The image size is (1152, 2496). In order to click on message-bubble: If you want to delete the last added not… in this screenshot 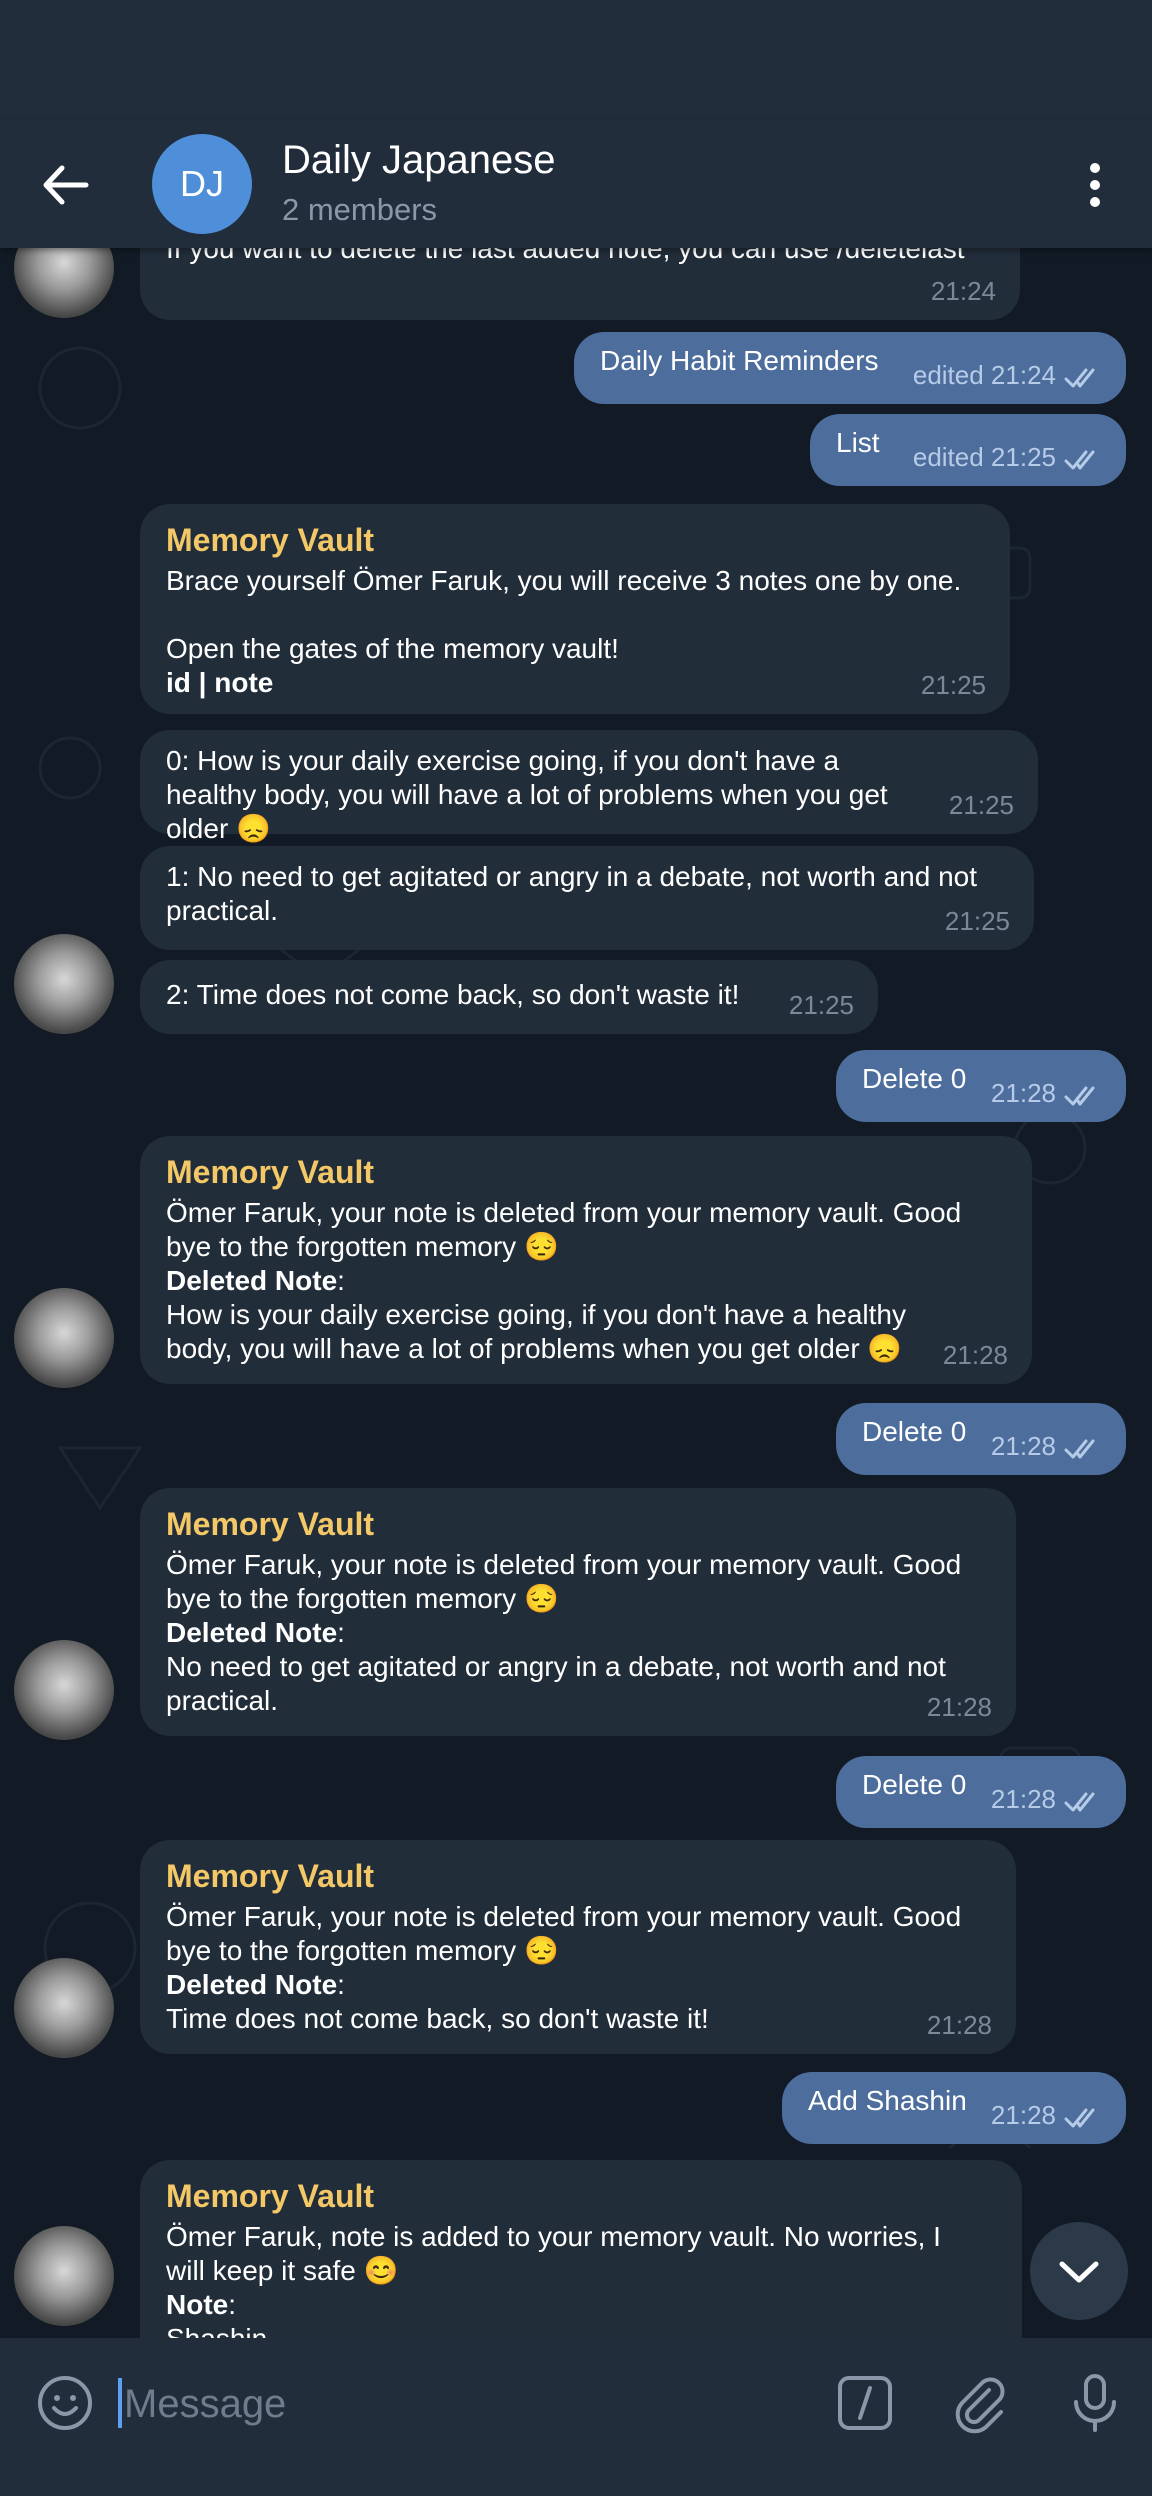, I will do `click(580, 284)`.